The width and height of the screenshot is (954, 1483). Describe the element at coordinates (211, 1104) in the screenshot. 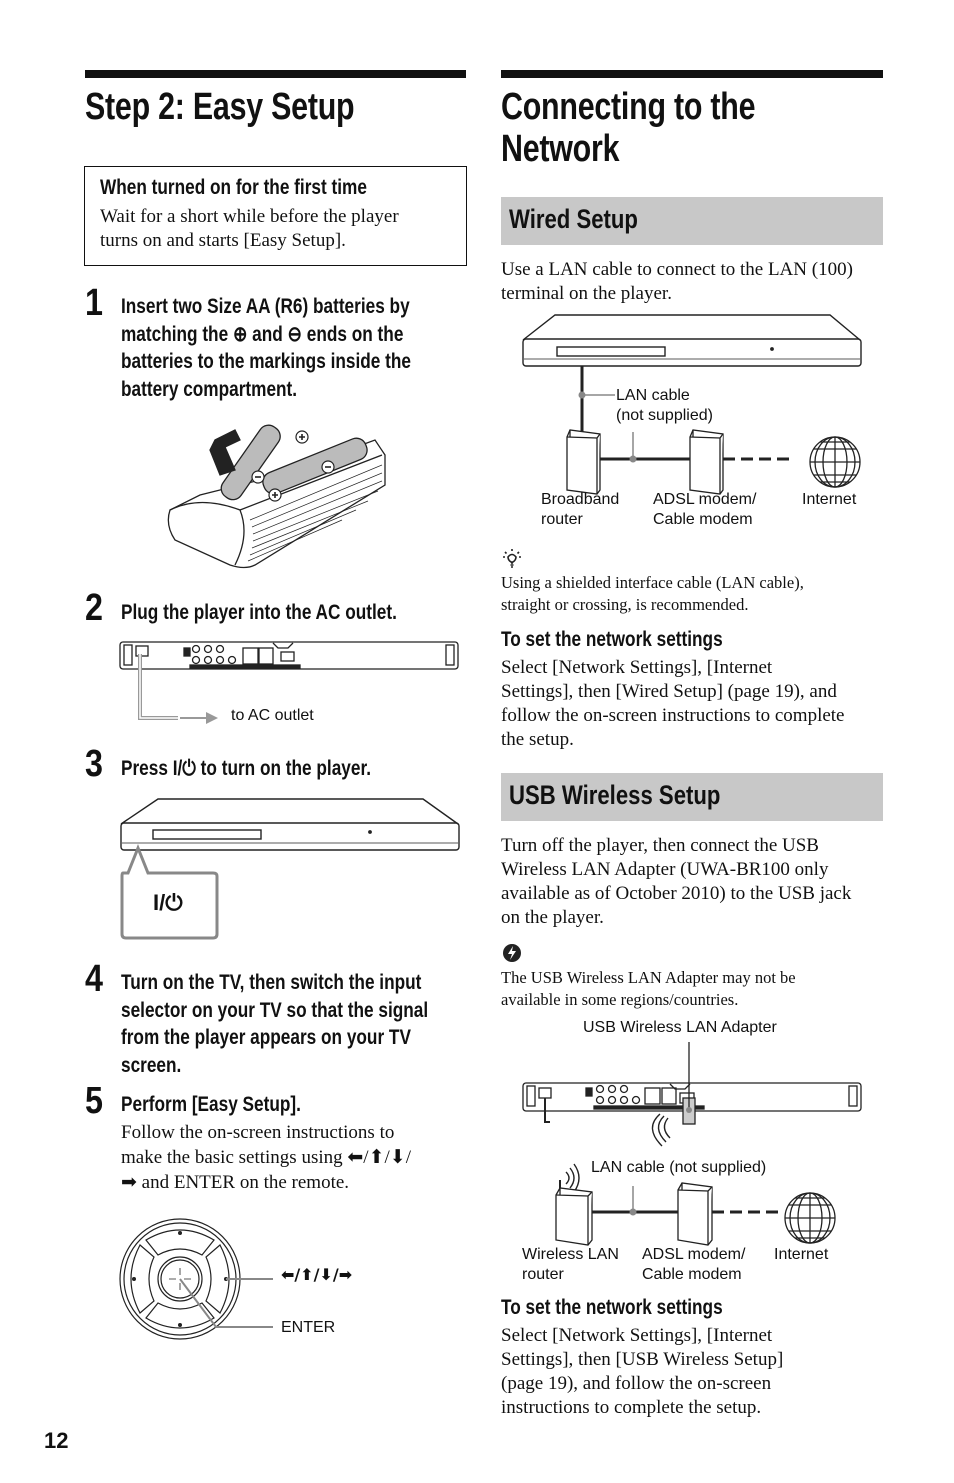

I see `step-text-5: Perform [Easy Setup].` at that location.